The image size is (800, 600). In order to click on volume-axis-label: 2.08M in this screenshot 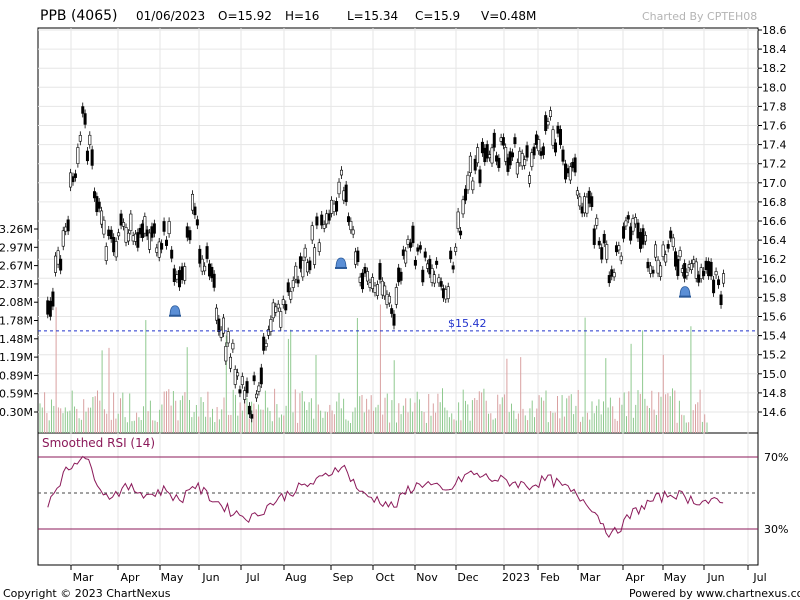, I will do `click(16, 302)`.